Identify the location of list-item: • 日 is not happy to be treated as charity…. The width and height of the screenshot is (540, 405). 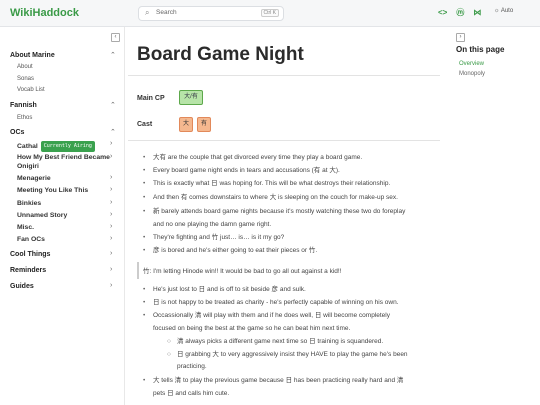
(271, 302).